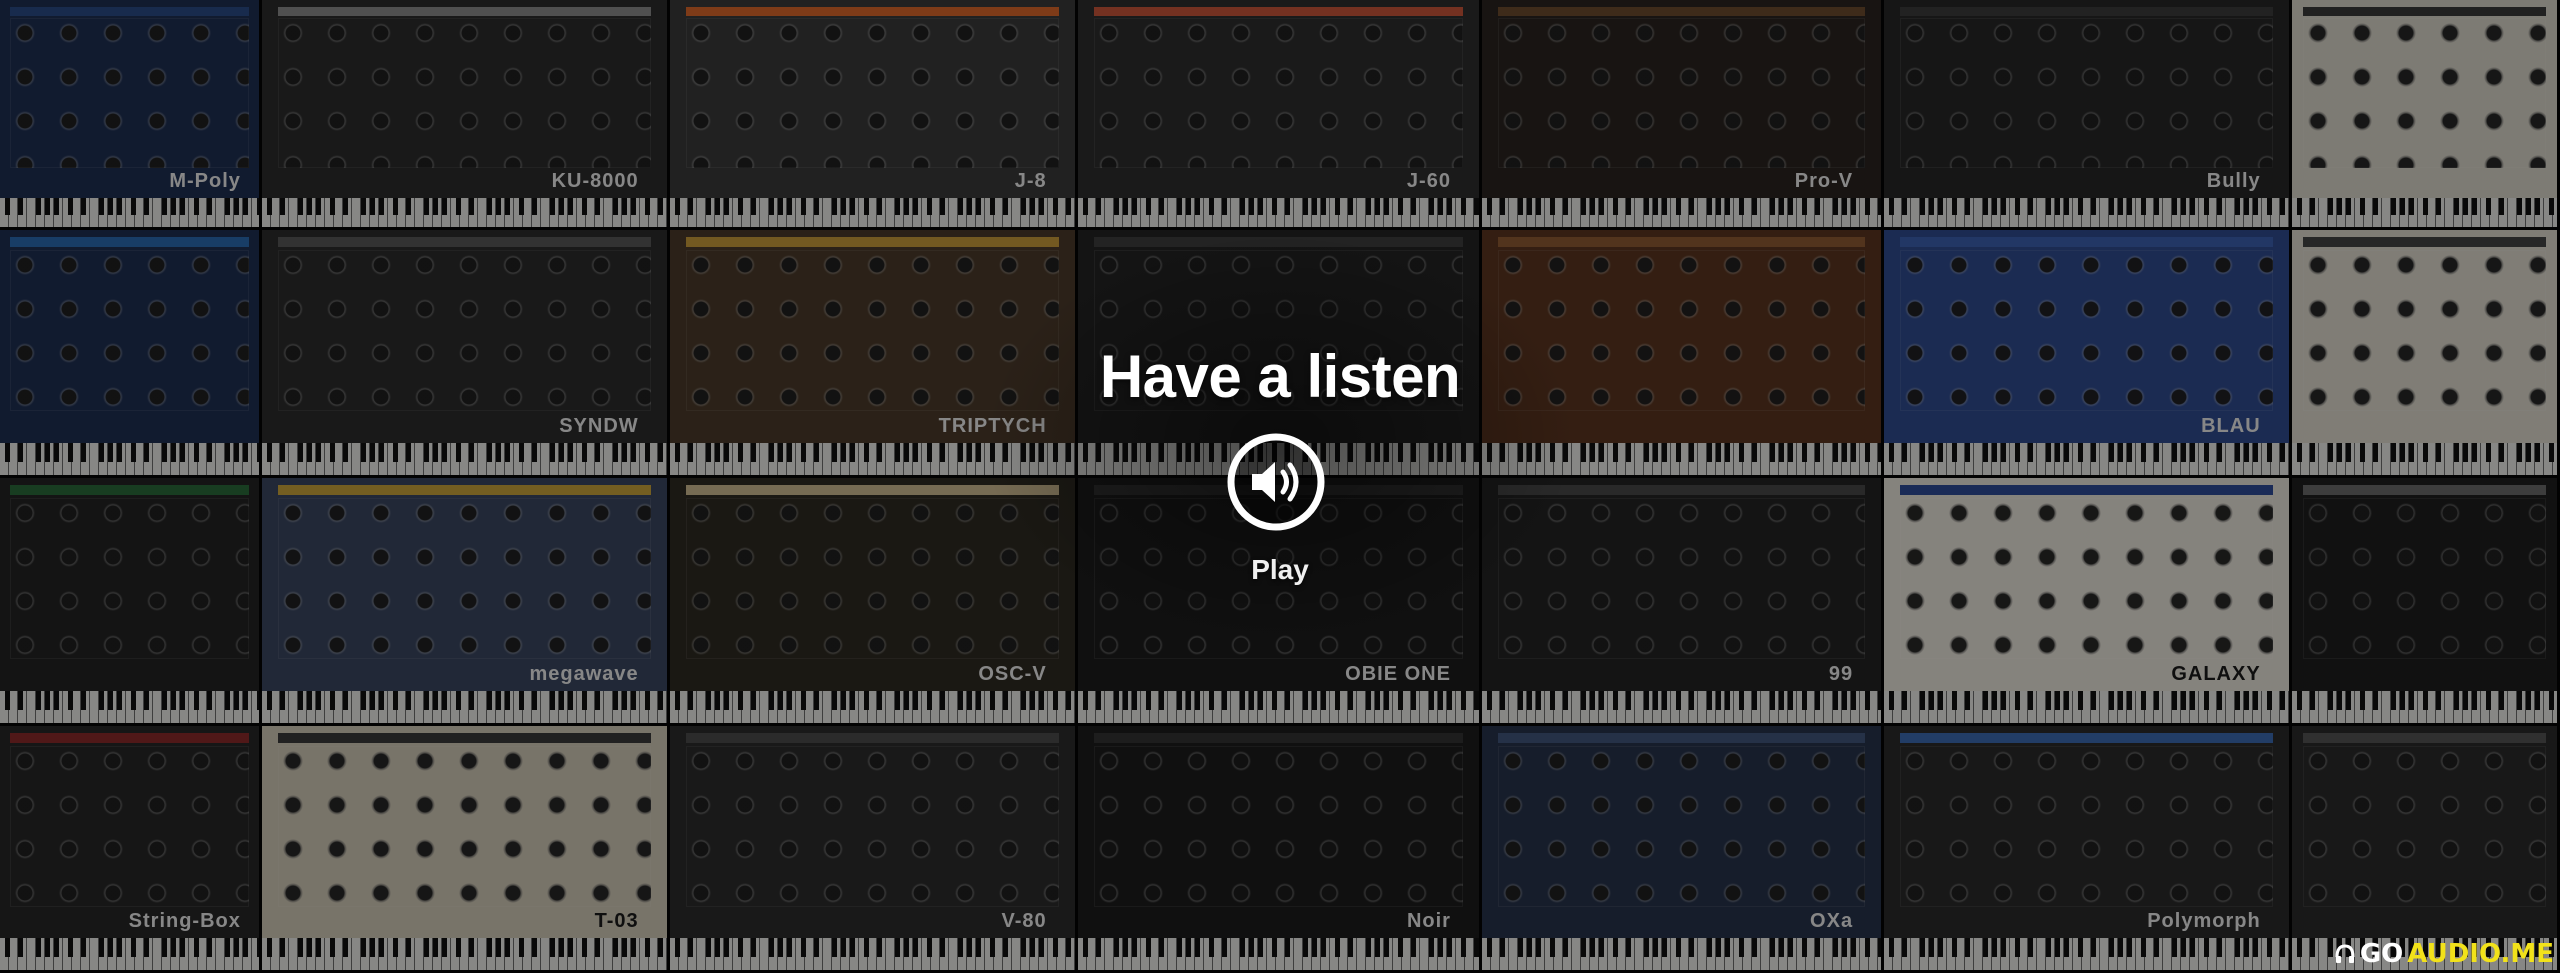 Image resolution: width=2560 pixels, height=973 pixels. What do you see at coordinates (2345, 953) in the screenshot?
I see `headphones-icon` at bounding box center [2345, 953].